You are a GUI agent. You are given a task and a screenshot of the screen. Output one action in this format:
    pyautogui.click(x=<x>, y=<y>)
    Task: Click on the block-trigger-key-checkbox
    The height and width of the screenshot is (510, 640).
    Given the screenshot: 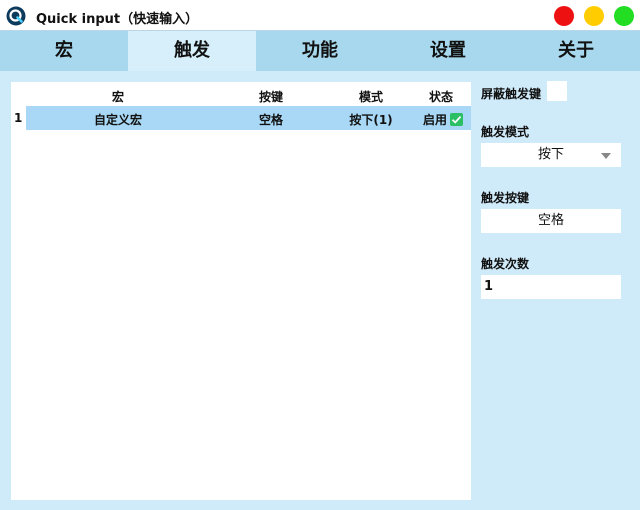 What is the action you would take?
    pyautogui.click(x=557, y=91)
    